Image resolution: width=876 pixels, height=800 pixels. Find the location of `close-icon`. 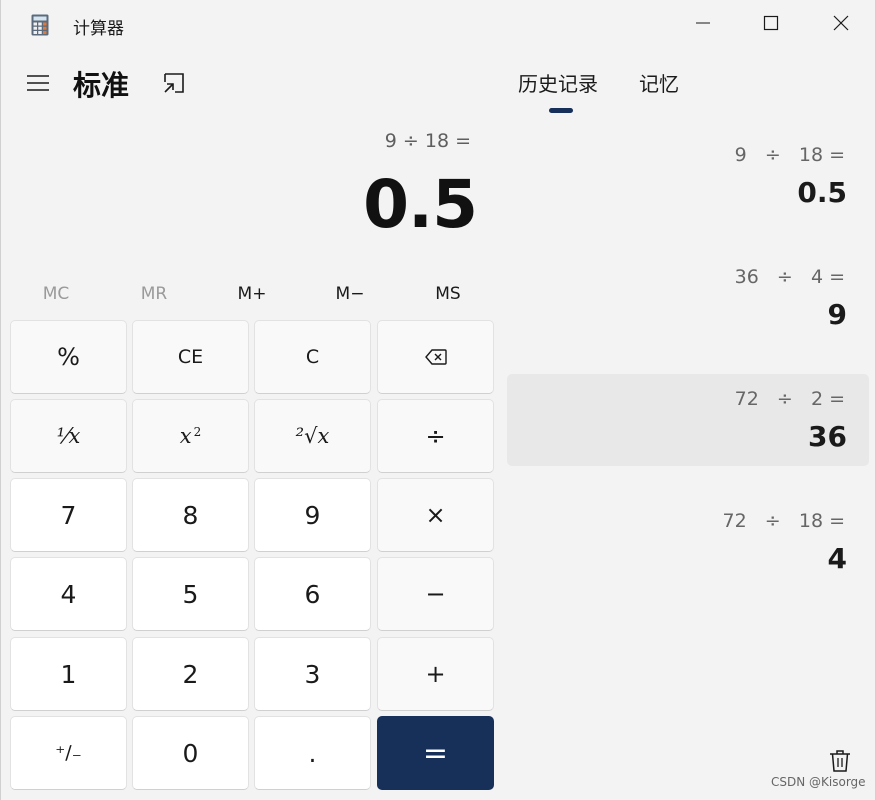

close-icon is located at coordinates (841, 25).